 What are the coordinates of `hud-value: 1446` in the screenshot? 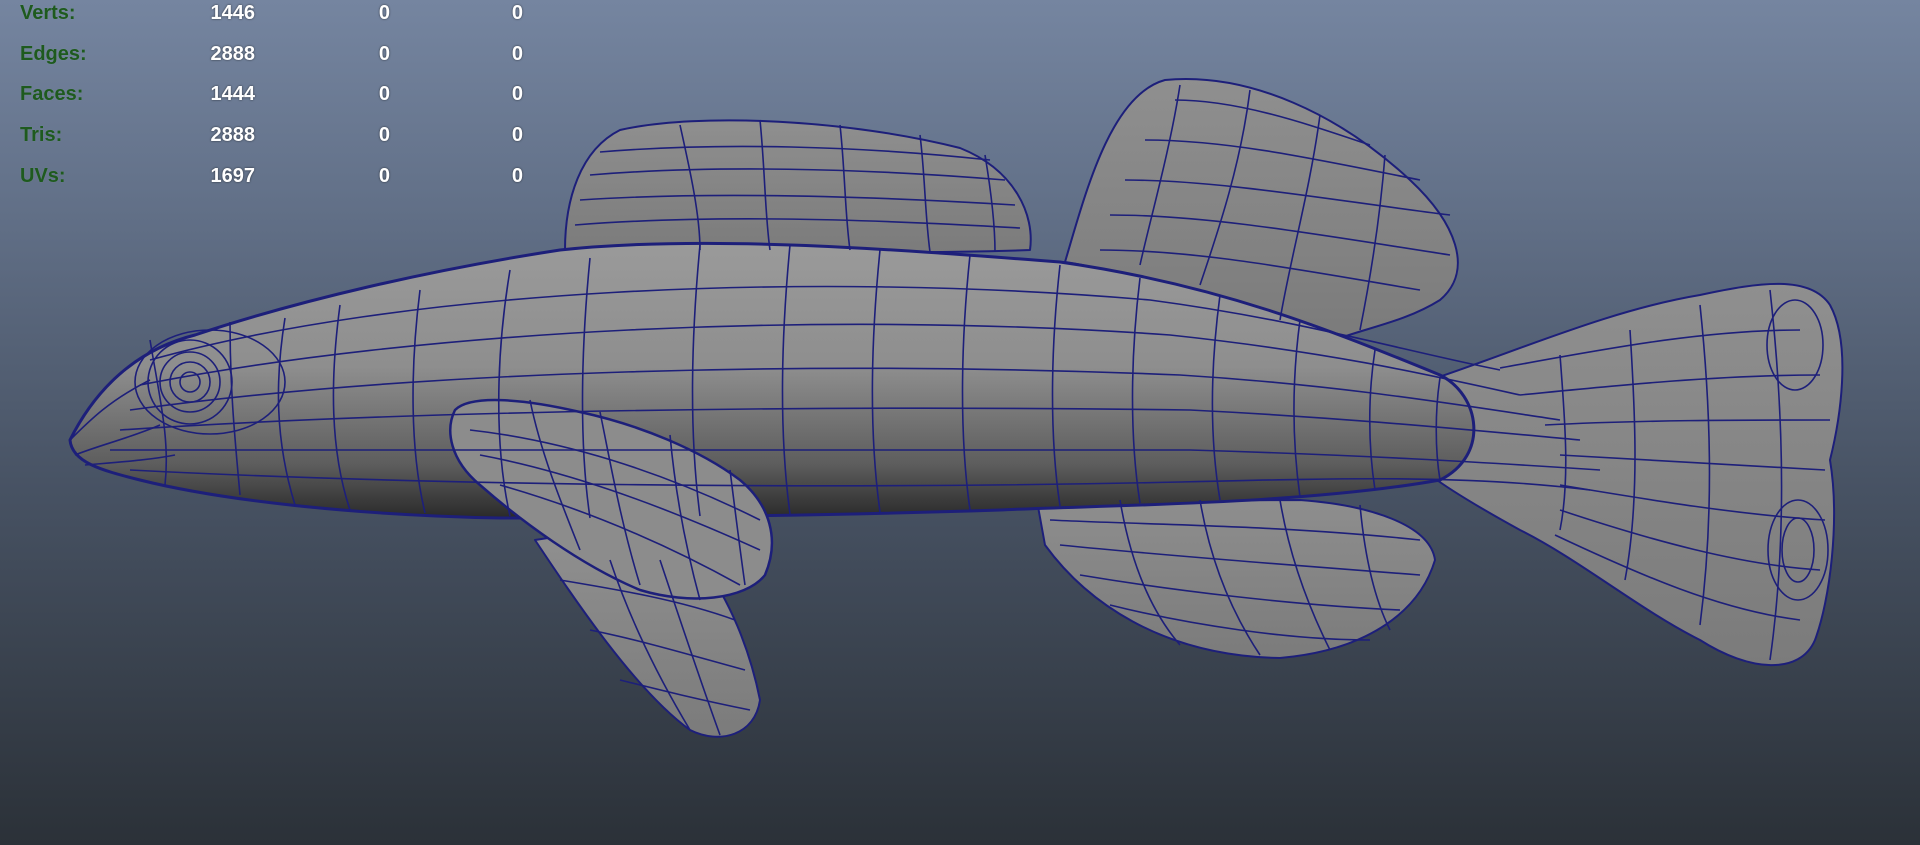 It's located at (233, 13).